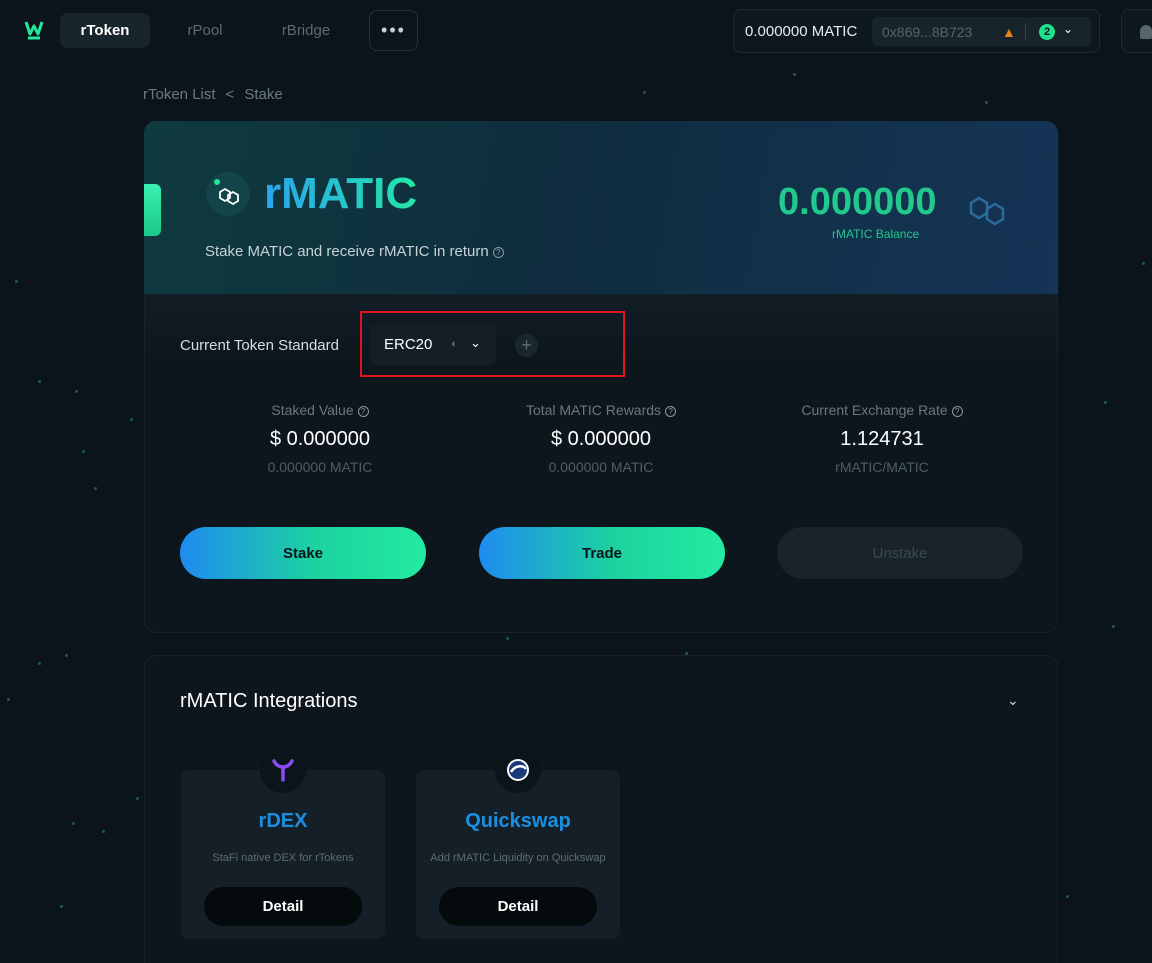  I want to click on stat-label: Staked Value?, so click(320, 410).